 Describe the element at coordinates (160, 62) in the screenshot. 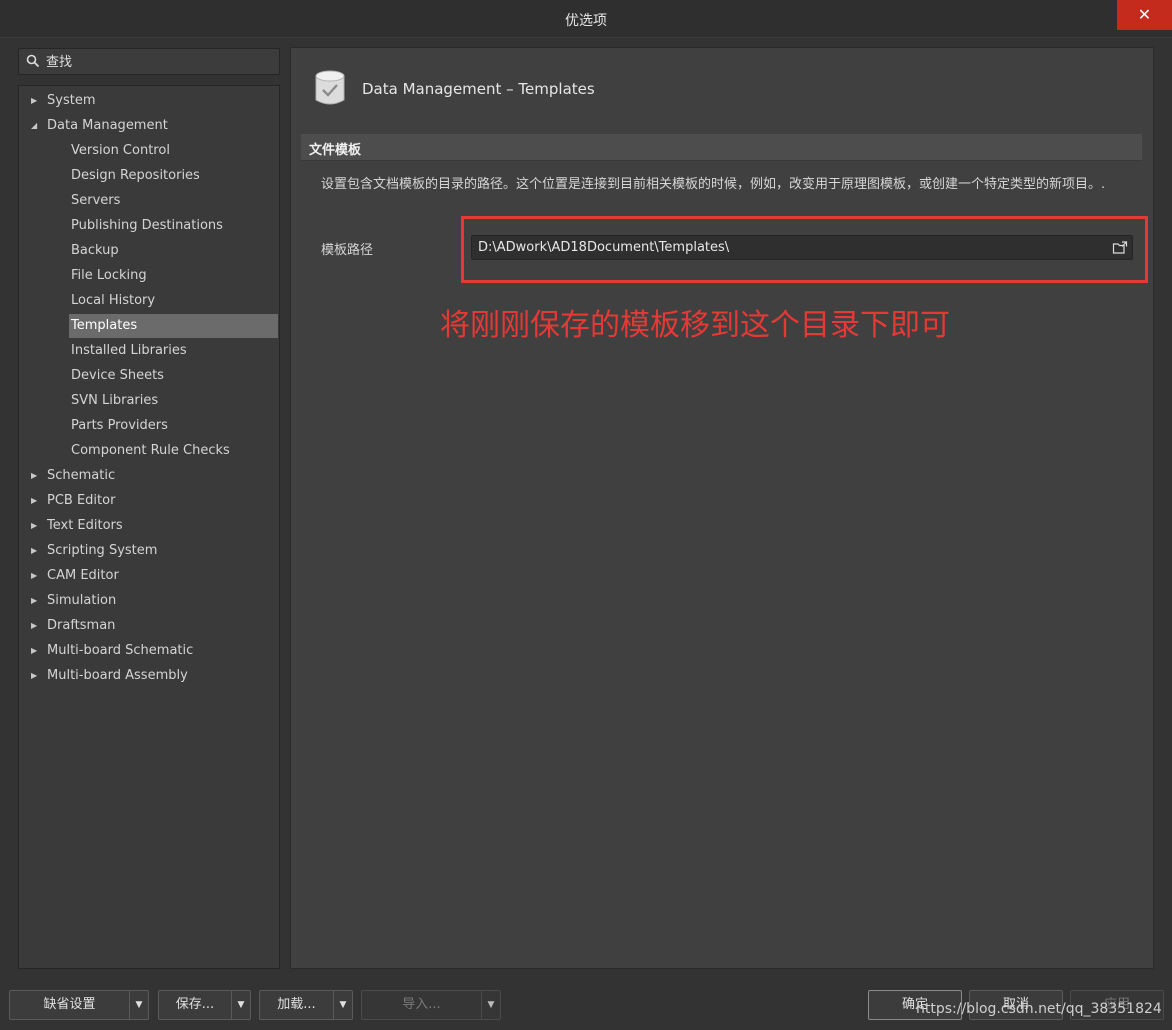

I see `search-input` at that location.